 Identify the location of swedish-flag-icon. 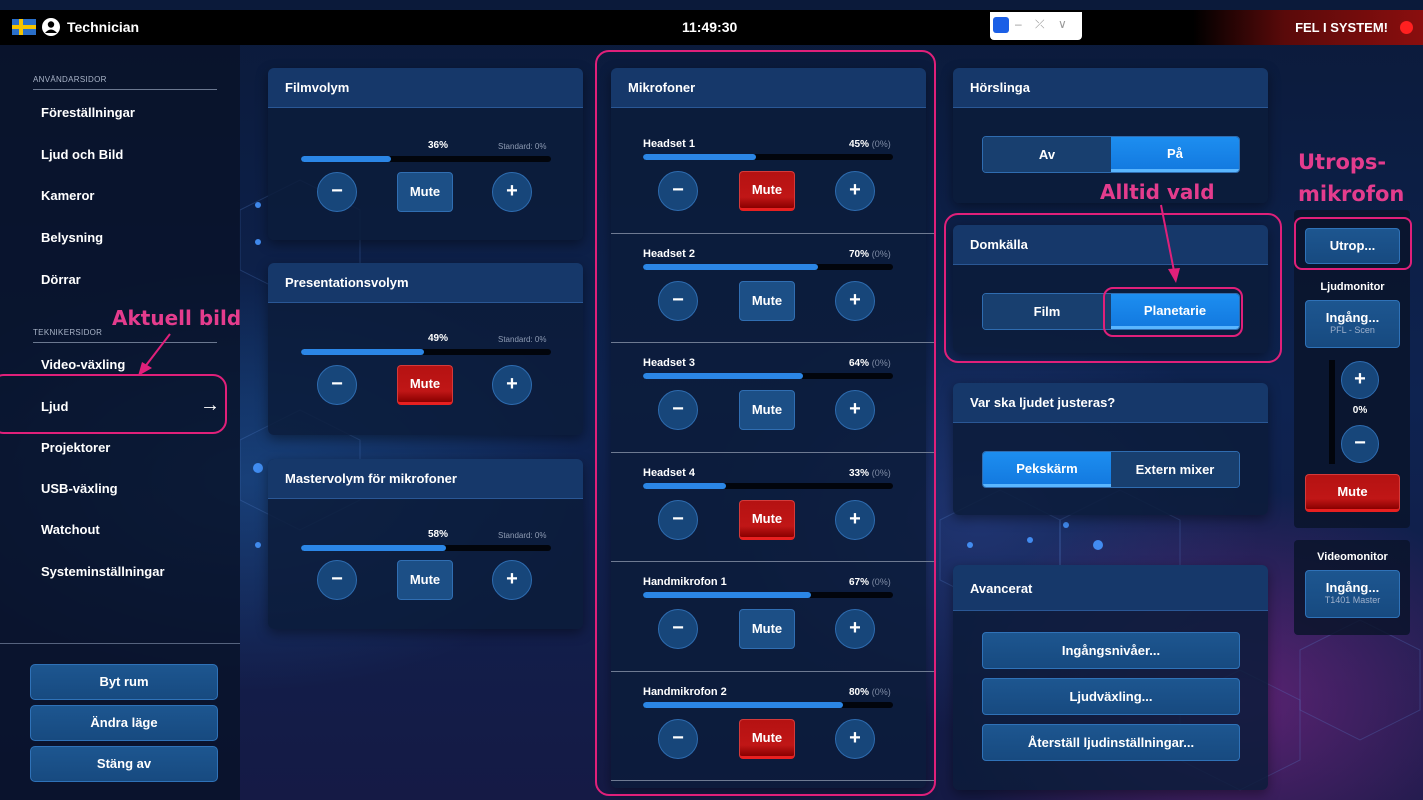
(24, 27).